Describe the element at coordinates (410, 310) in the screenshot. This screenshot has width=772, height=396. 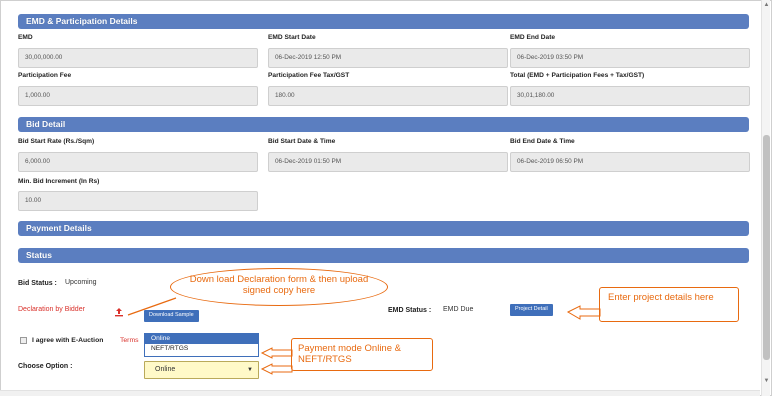
I see `emd-status-label: EMD Status :` at that location.